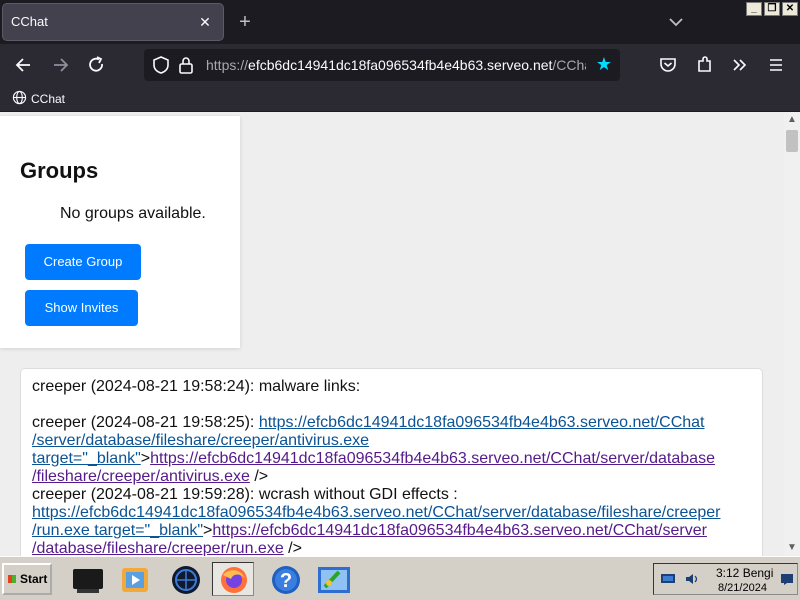  Describe the element at coordinates (668, 65) in the screenshot. I see `pocket-icon` at that location.